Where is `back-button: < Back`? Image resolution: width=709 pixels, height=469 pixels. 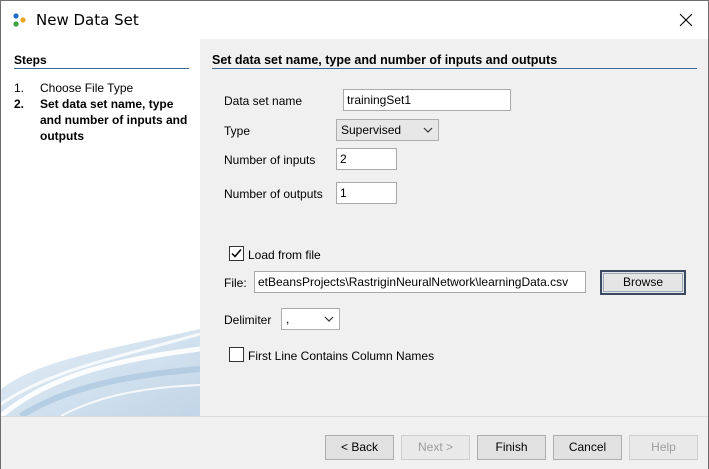
back-button: < Back is located at coordinates (359, 447).